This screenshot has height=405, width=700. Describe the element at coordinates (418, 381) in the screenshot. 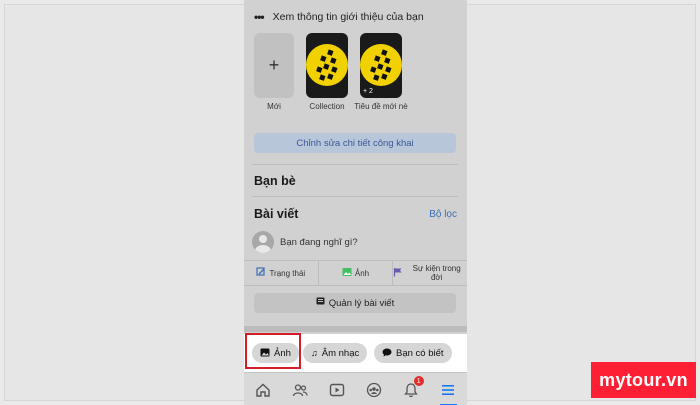

I see `notification-badge: 1` at that location.